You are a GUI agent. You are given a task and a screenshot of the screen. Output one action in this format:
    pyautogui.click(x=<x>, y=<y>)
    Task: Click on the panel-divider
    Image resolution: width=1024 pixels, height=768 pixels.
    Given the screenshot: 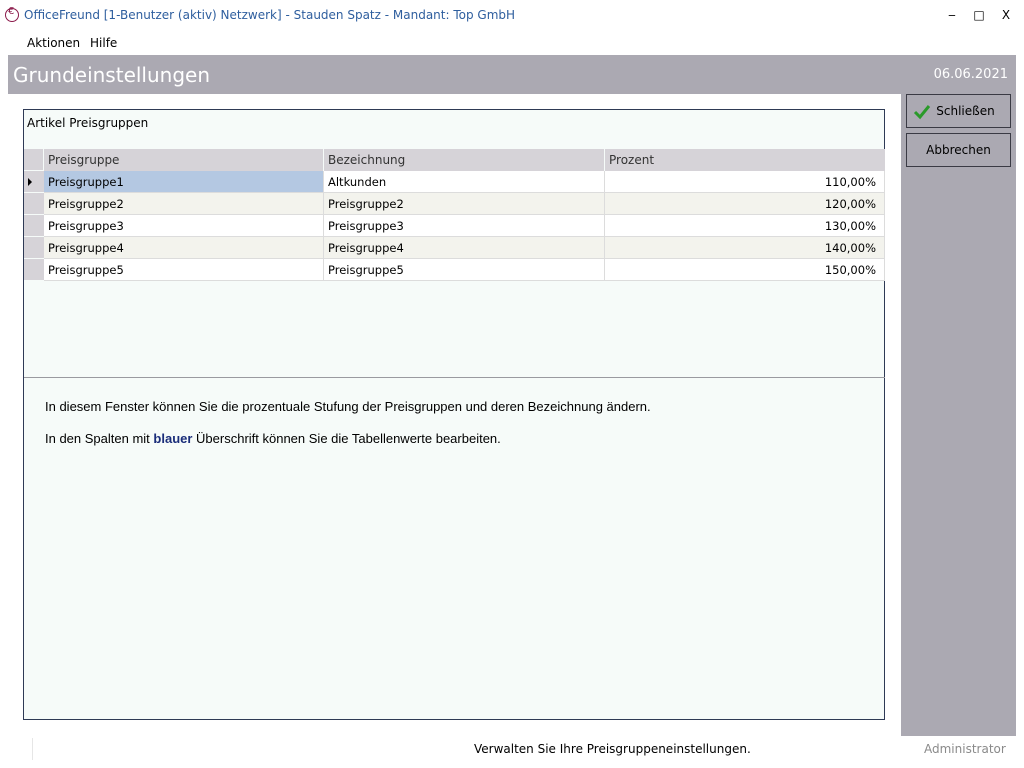 What is the action you would take?
    pyautogui.click(x=454, y=377)
    